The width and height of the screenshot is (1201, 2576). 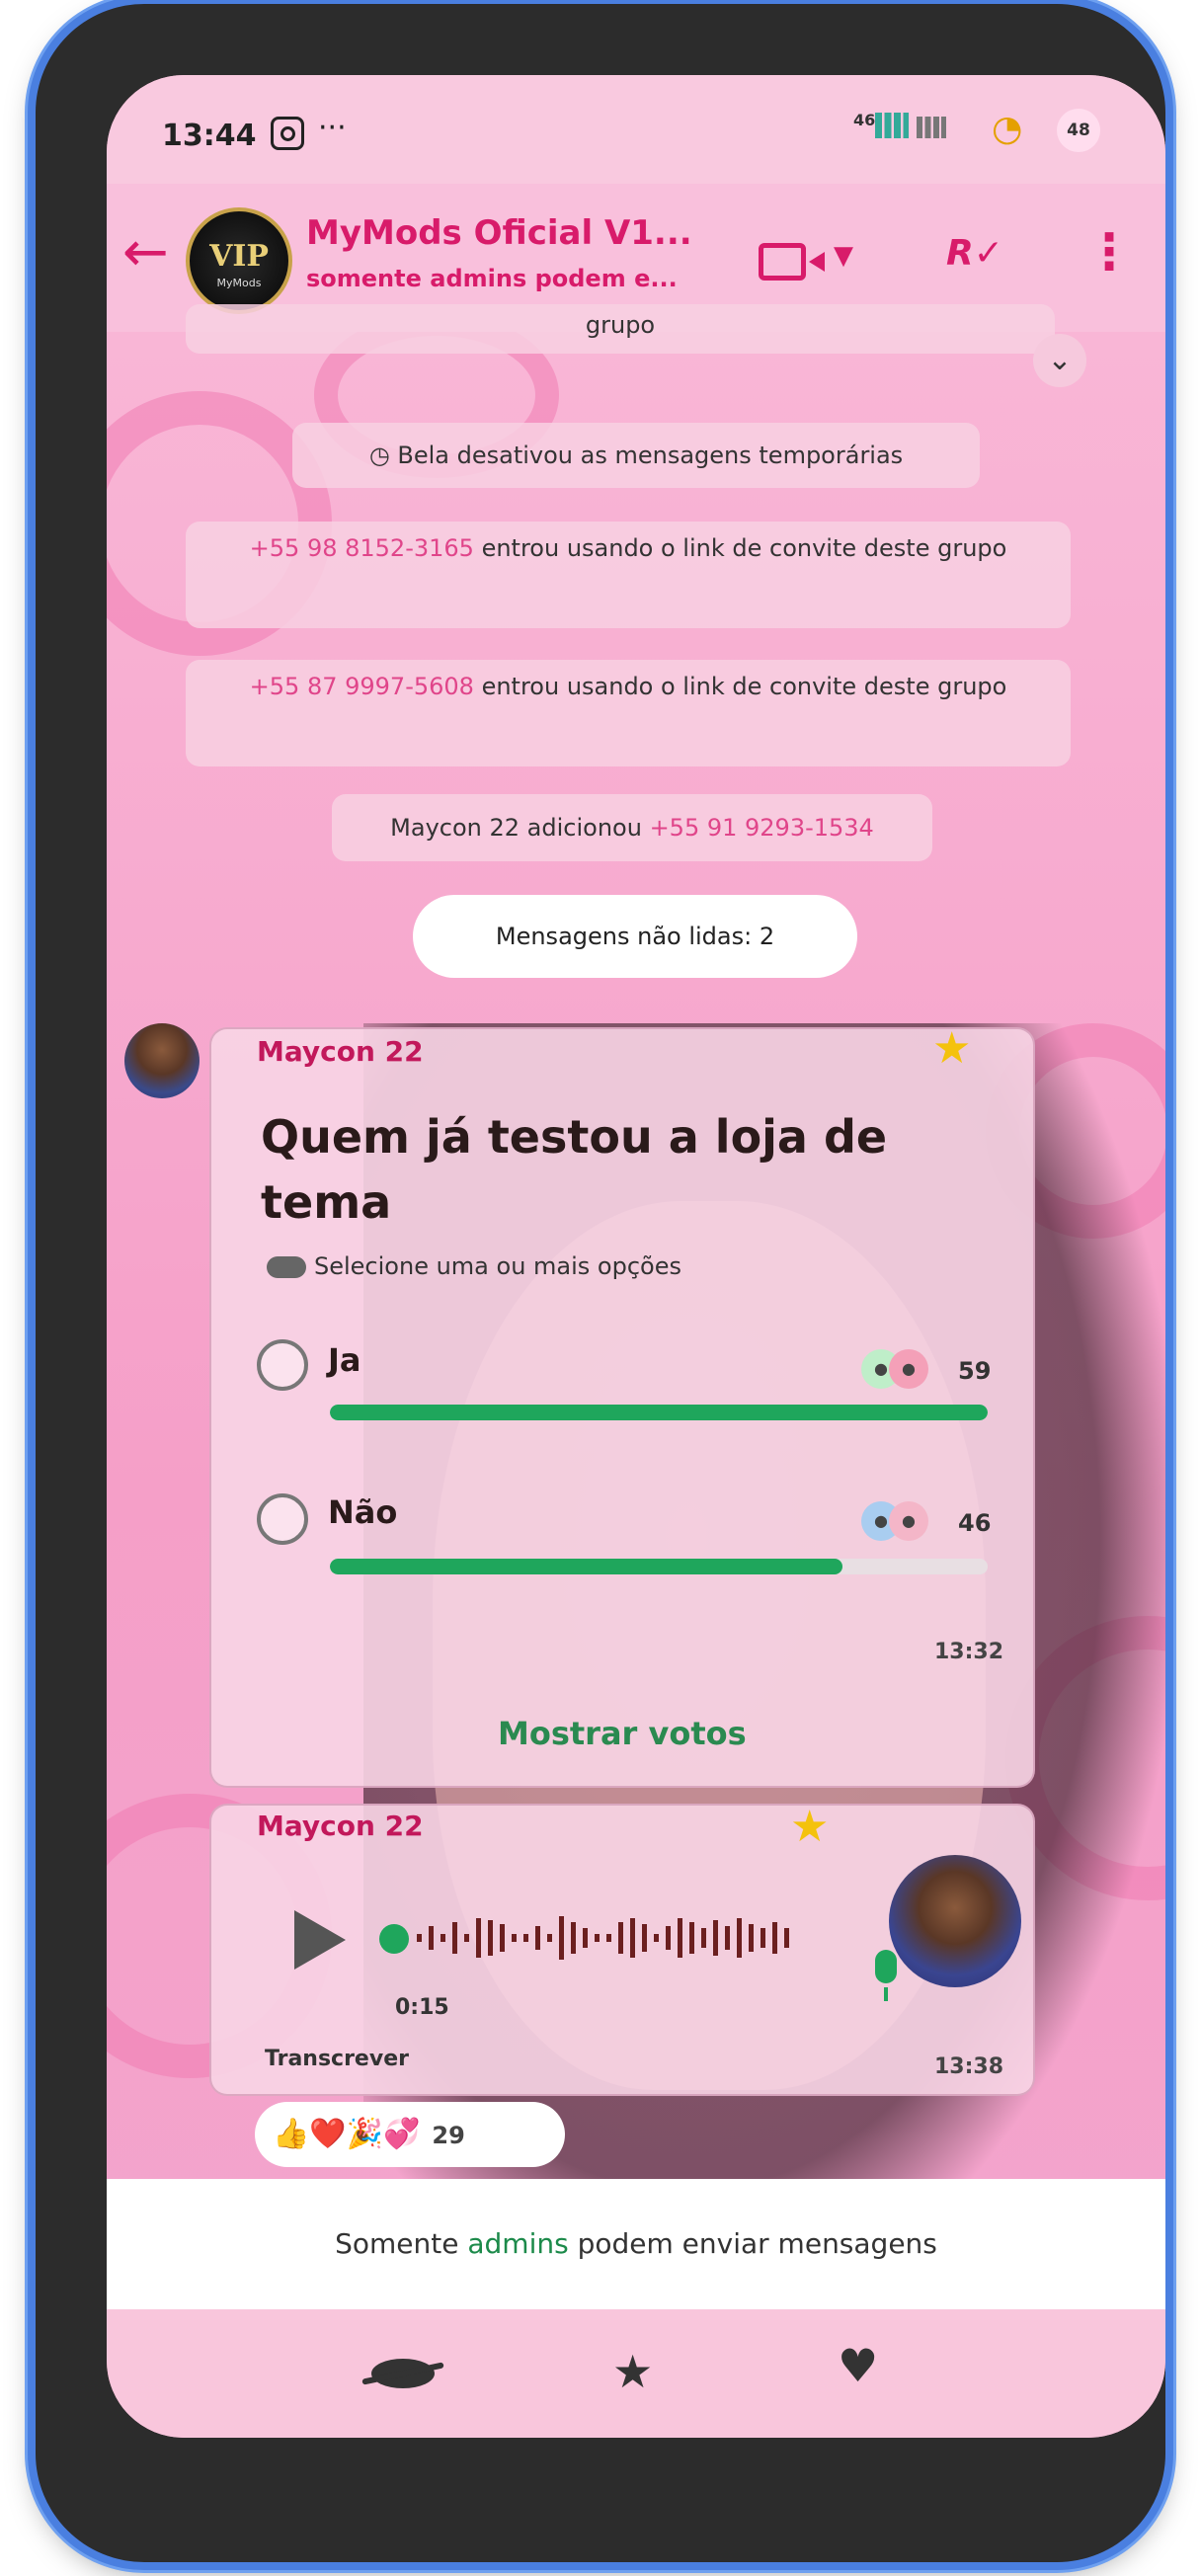 I want to click on phone-number: +55 91 9293-1534, so click(x=762, y=828).